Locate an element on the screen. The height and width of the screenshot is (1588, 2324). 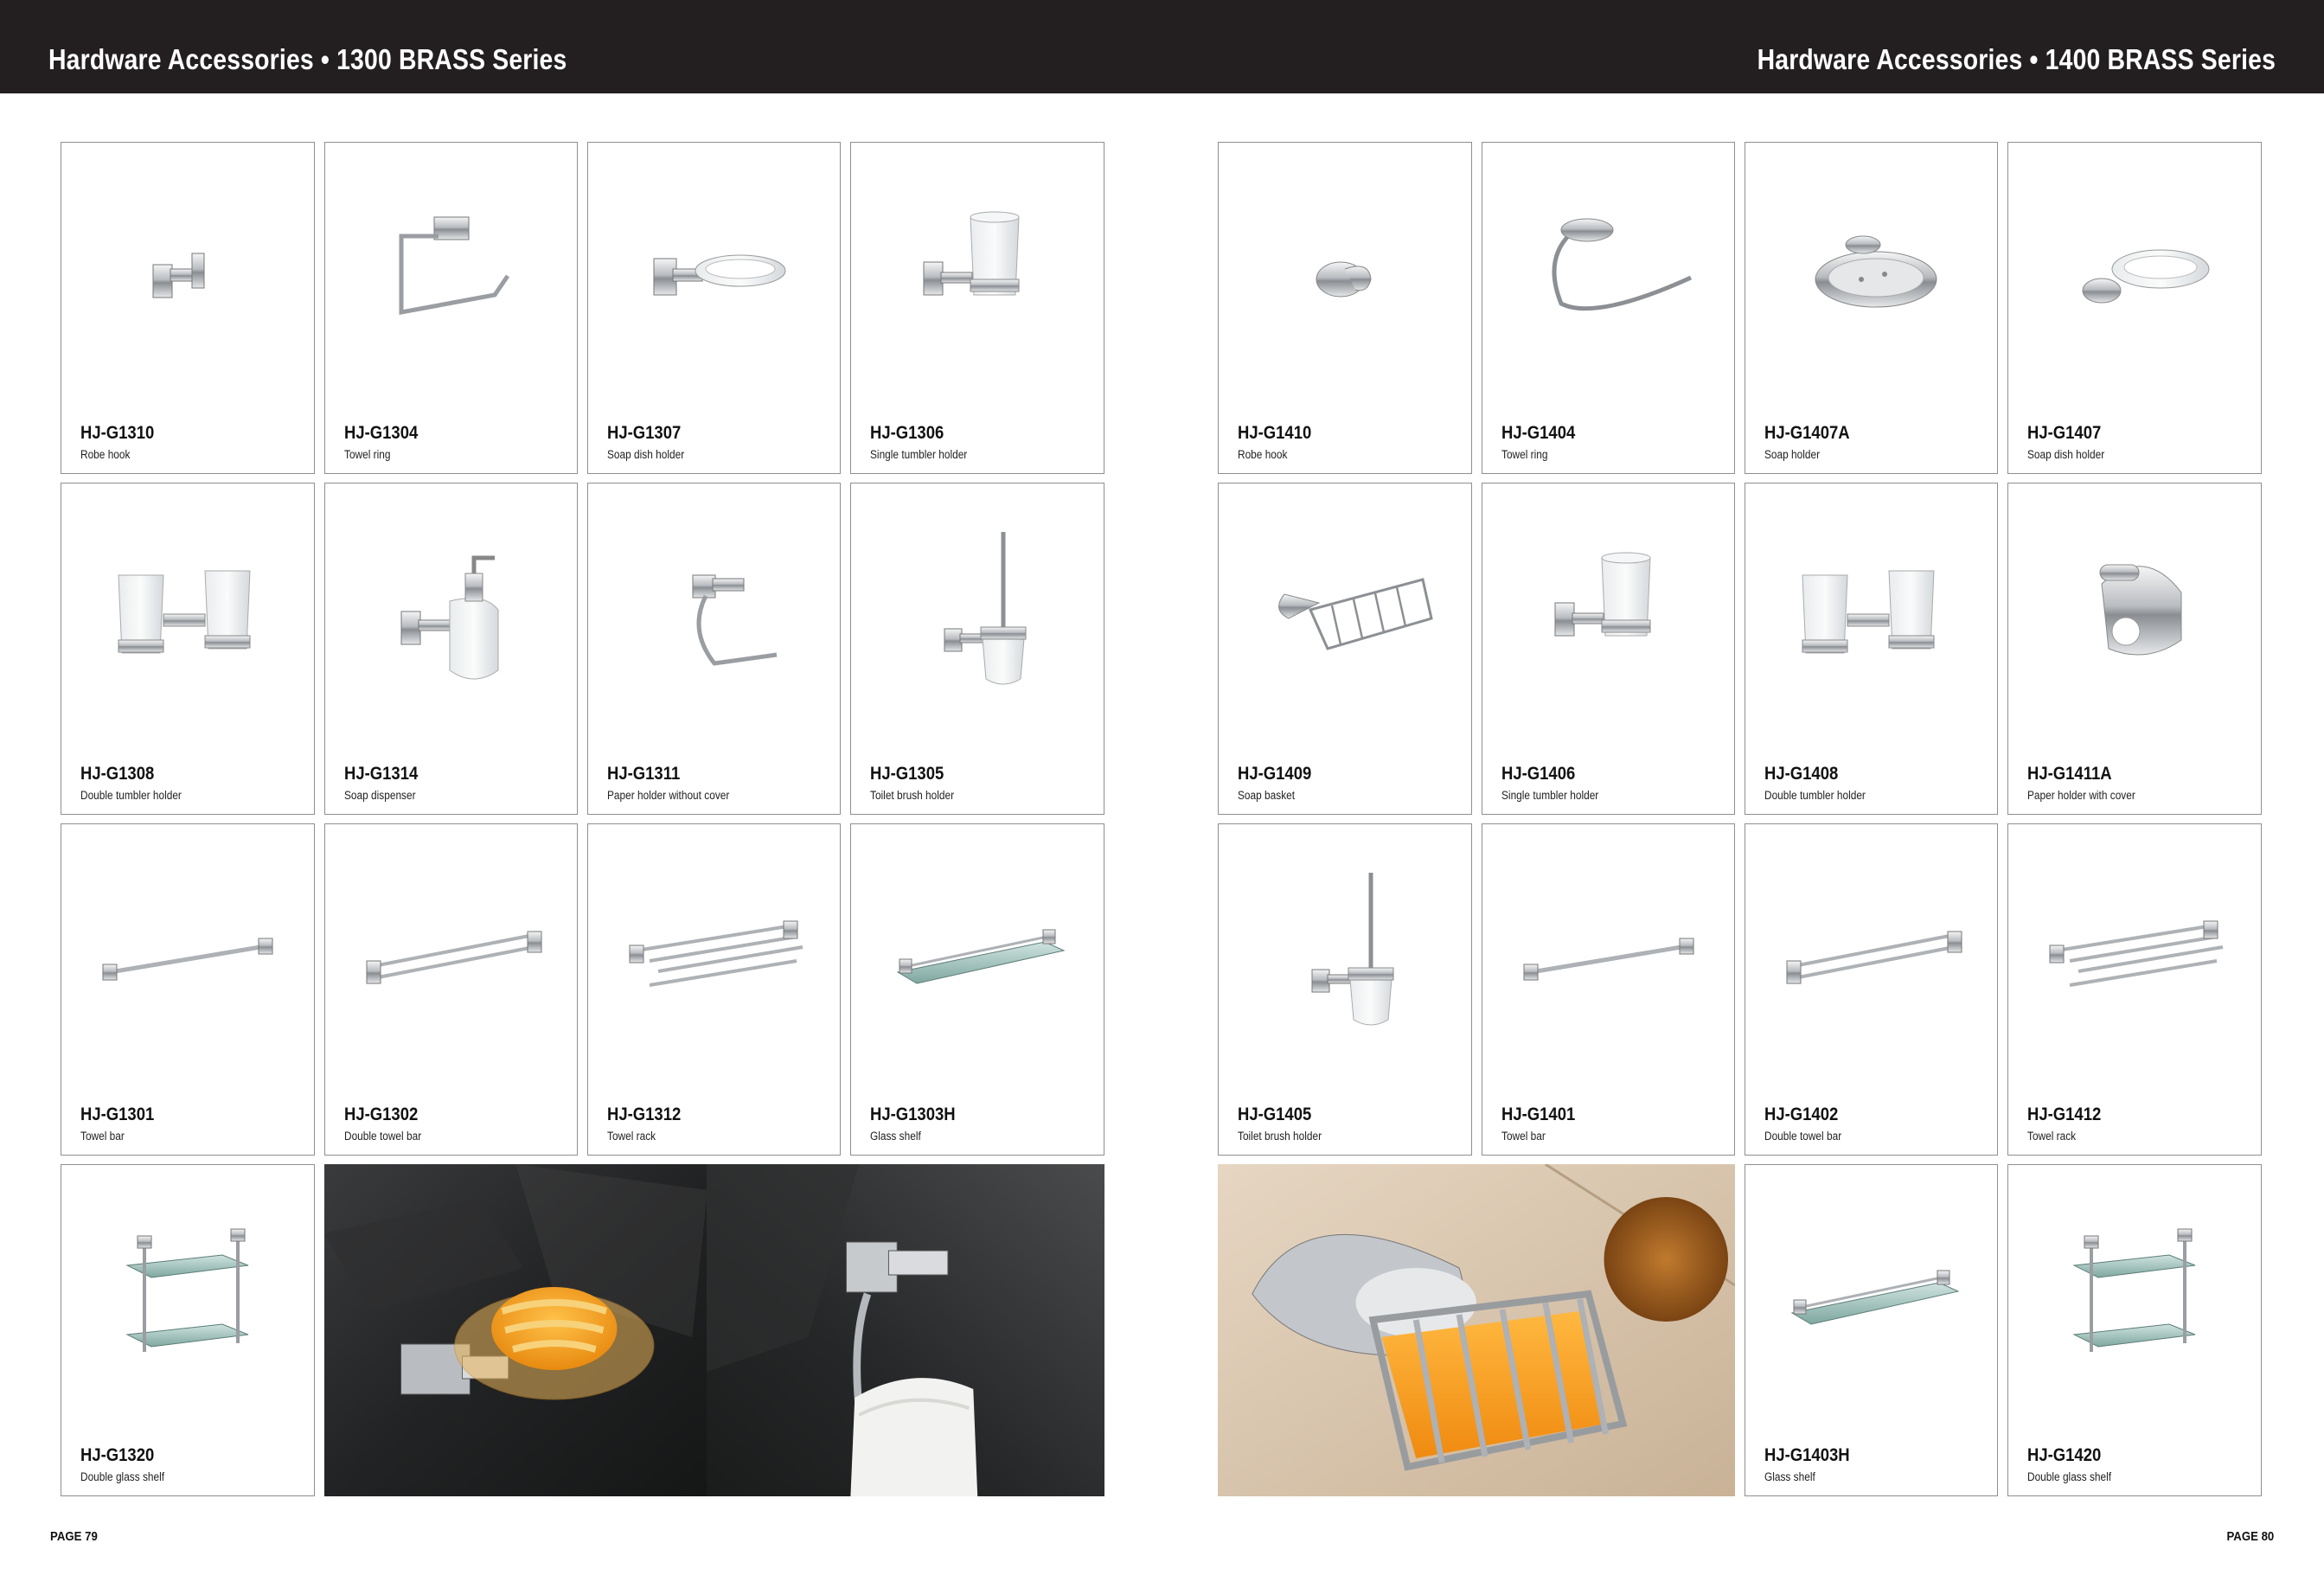
product-code: HJ-G1303H is located at coordinates (913, 1114).